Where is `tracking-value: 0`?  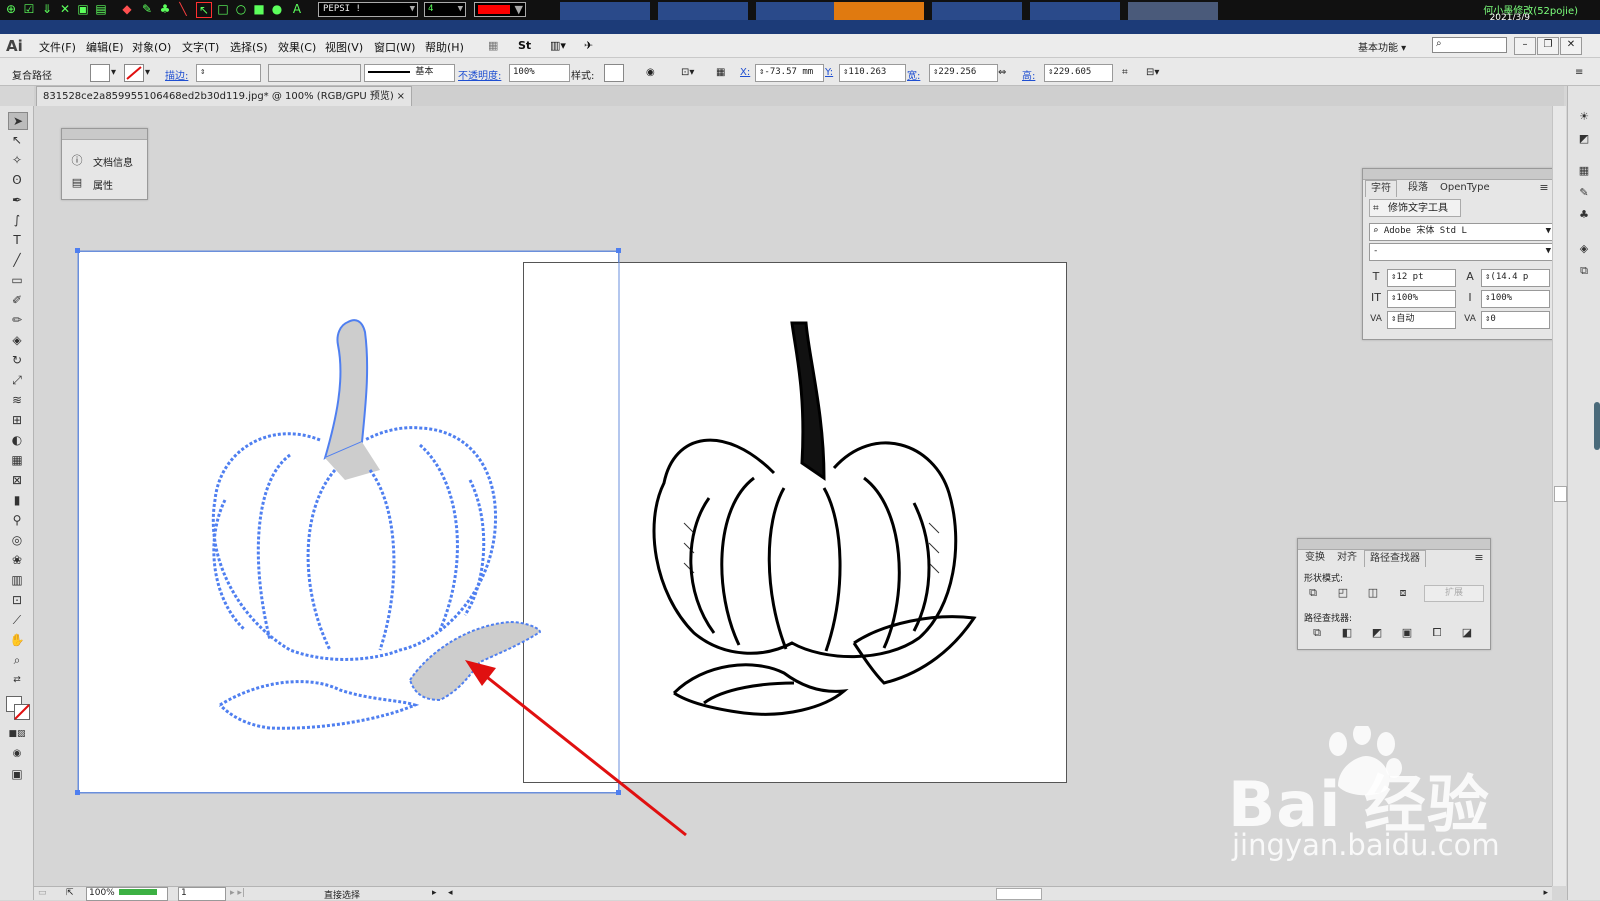
tracking-value: 0 is located at coordinates (1493, 319).